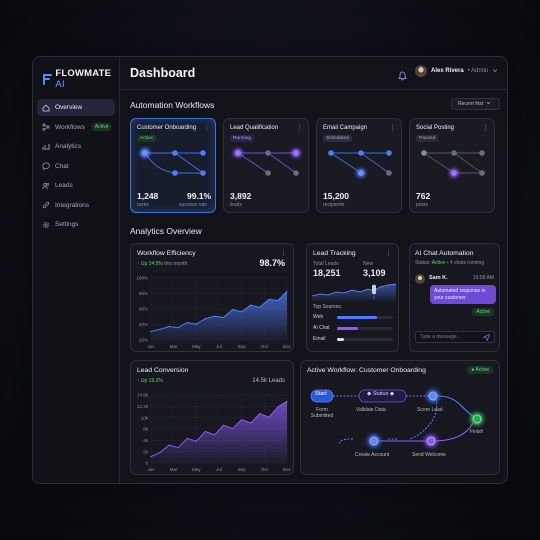 Image resolution: width=540 pixels, height=540 pixels. Describe the element at coordinates (64, 185) in the screenshot. I see `sidebar-item-label: Leads` at that location.